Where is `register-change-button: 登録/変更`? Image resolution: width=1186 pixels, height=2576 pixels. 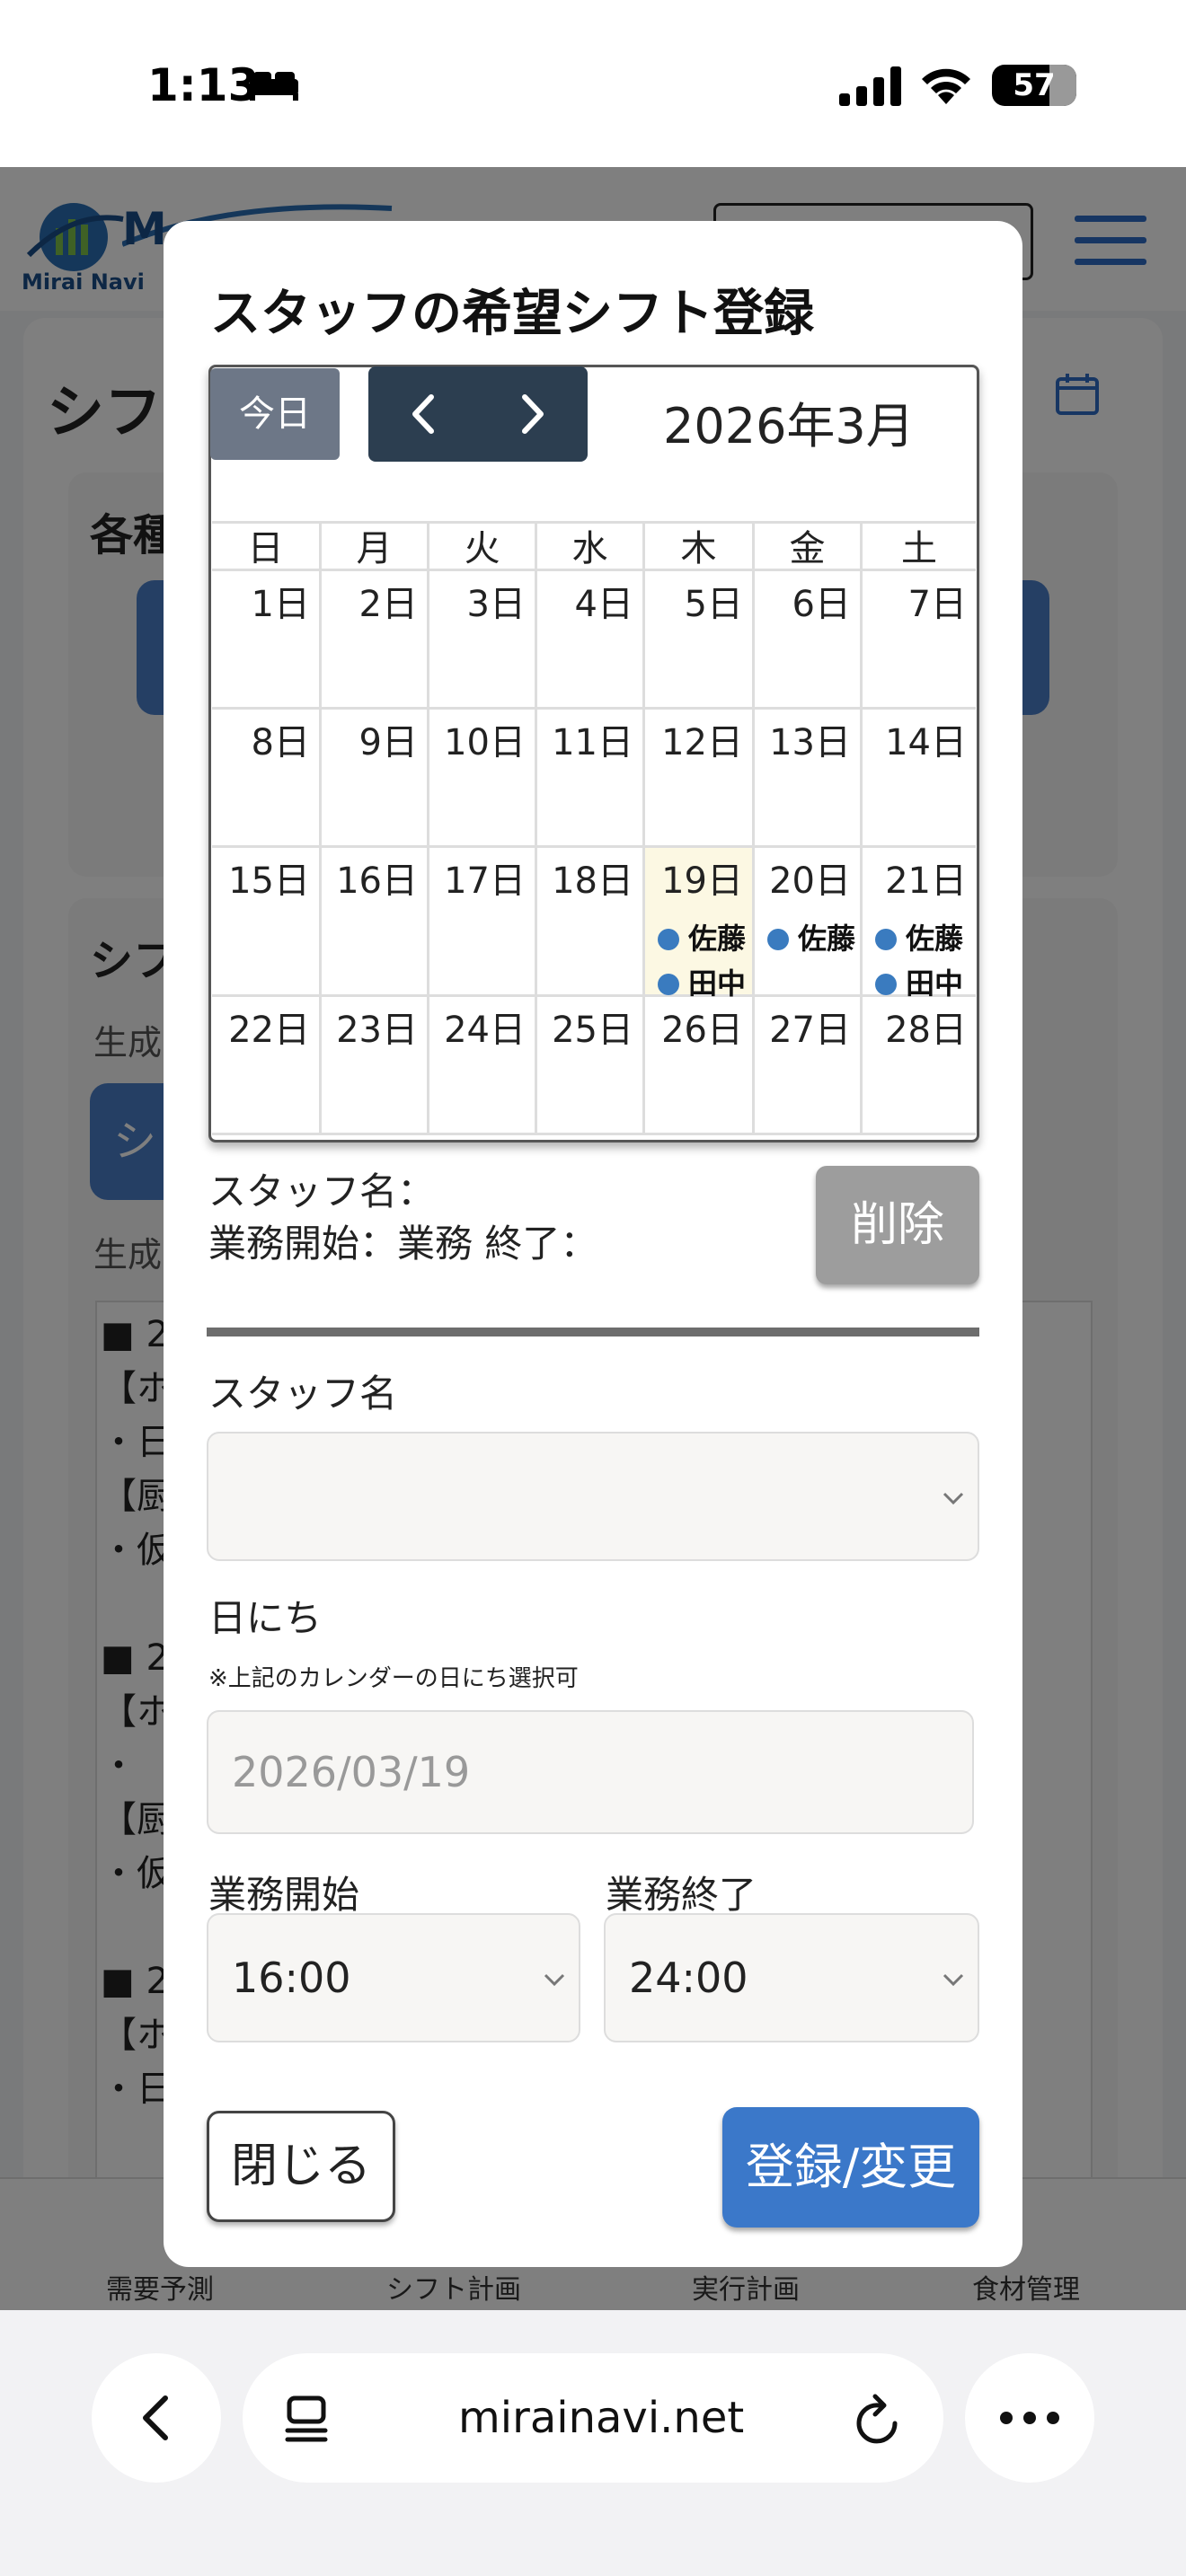
register-change-button: 登録/変更 is located at coordinates (850, 2167).